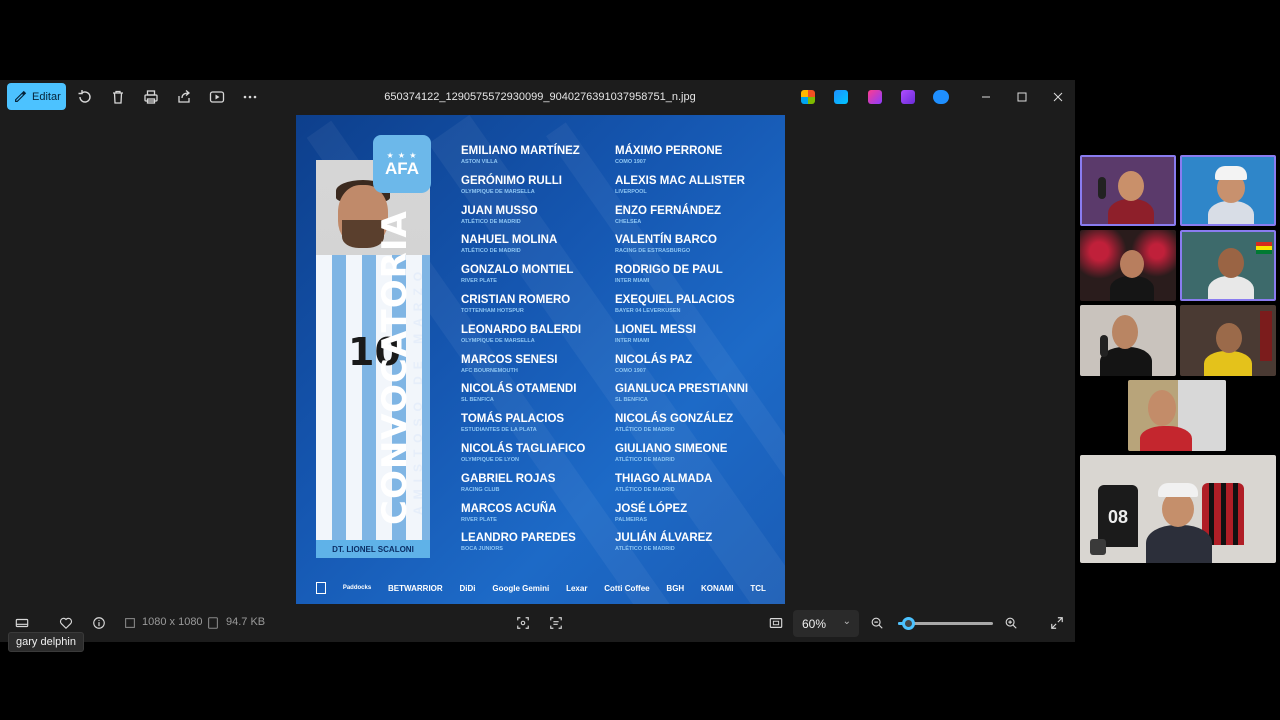 This screenshot has width=1280, height=720. I want to click on copilot-icon, so click(808, 97).